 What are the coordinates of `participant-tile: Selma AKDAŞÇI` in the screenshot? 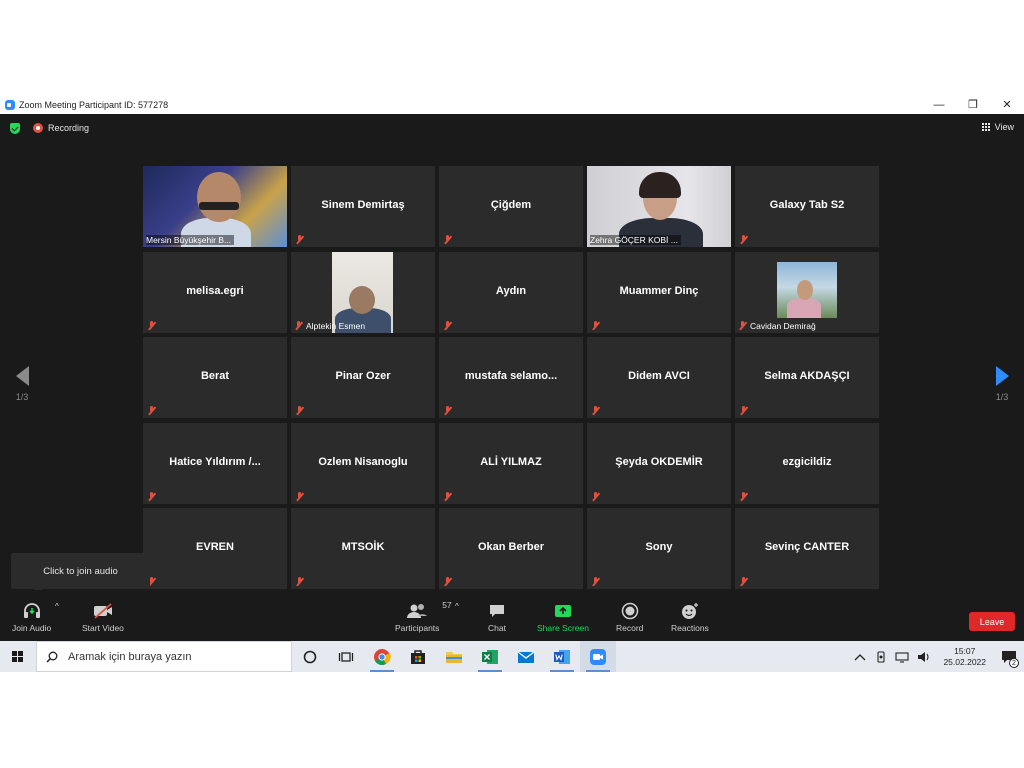 It's located at (807, 377).